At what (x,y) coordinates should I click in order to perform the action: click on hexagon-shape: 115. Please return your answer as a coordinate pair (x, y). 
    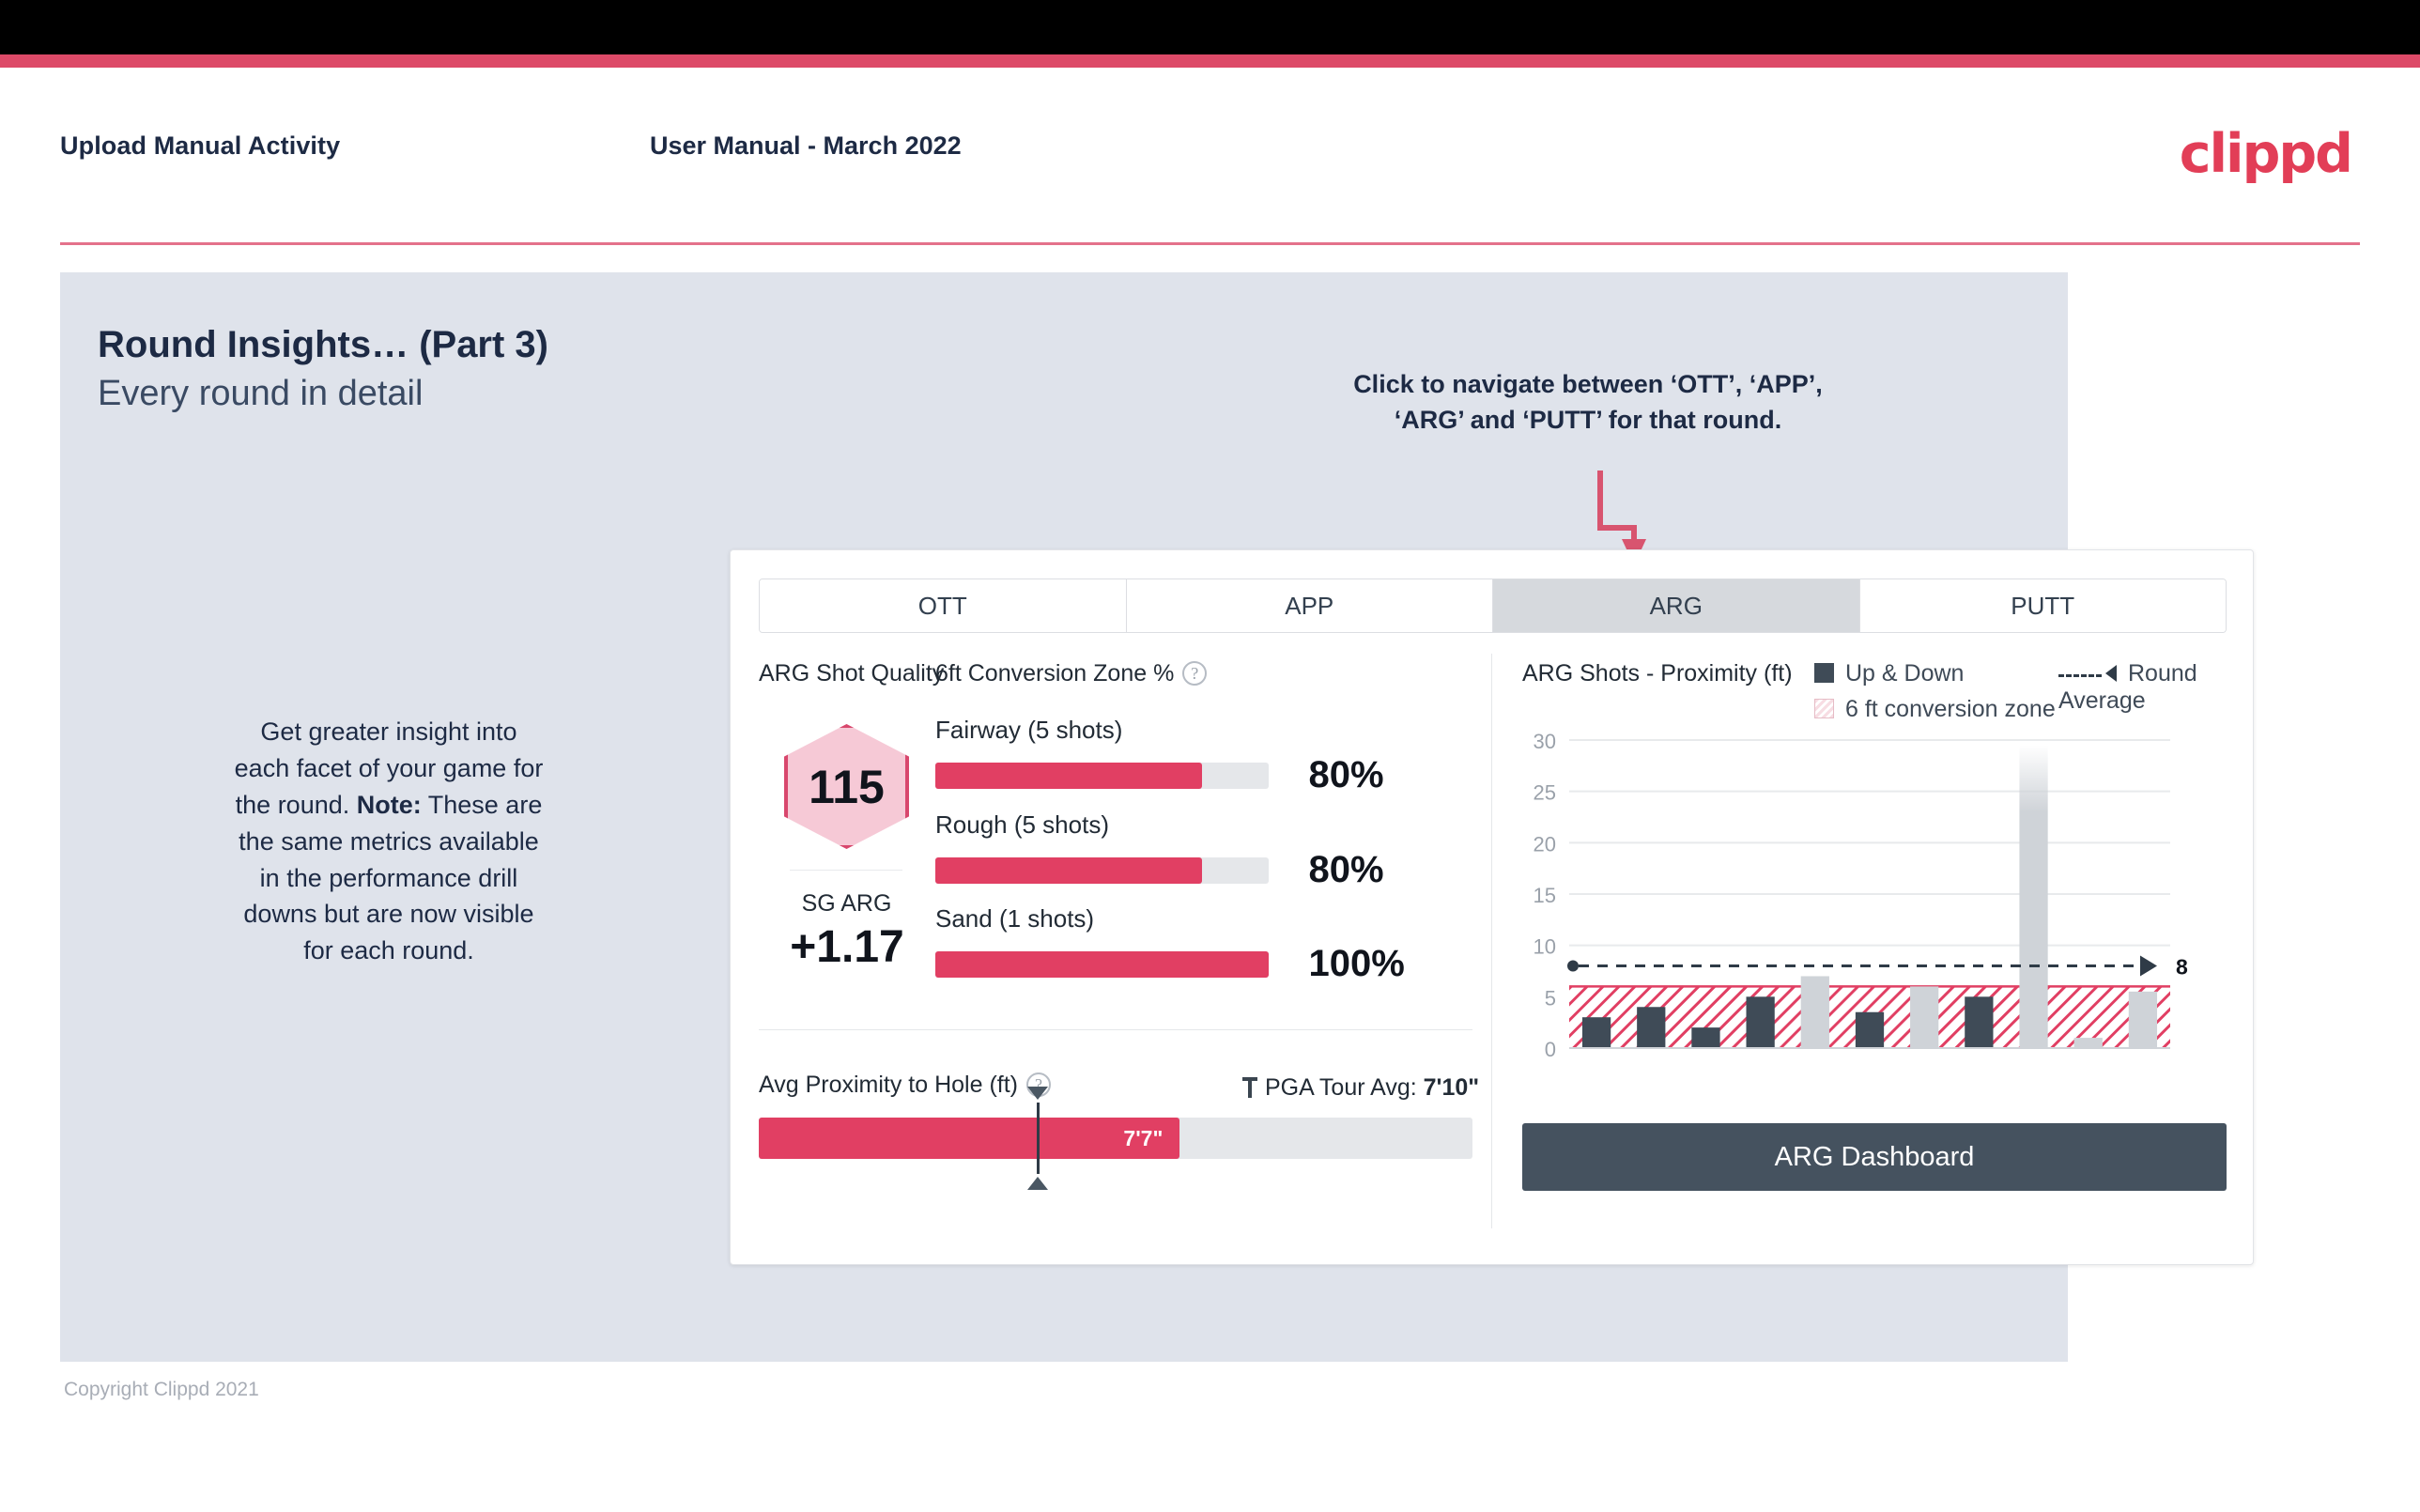
    Looking at the image, I should click on (847, 786).